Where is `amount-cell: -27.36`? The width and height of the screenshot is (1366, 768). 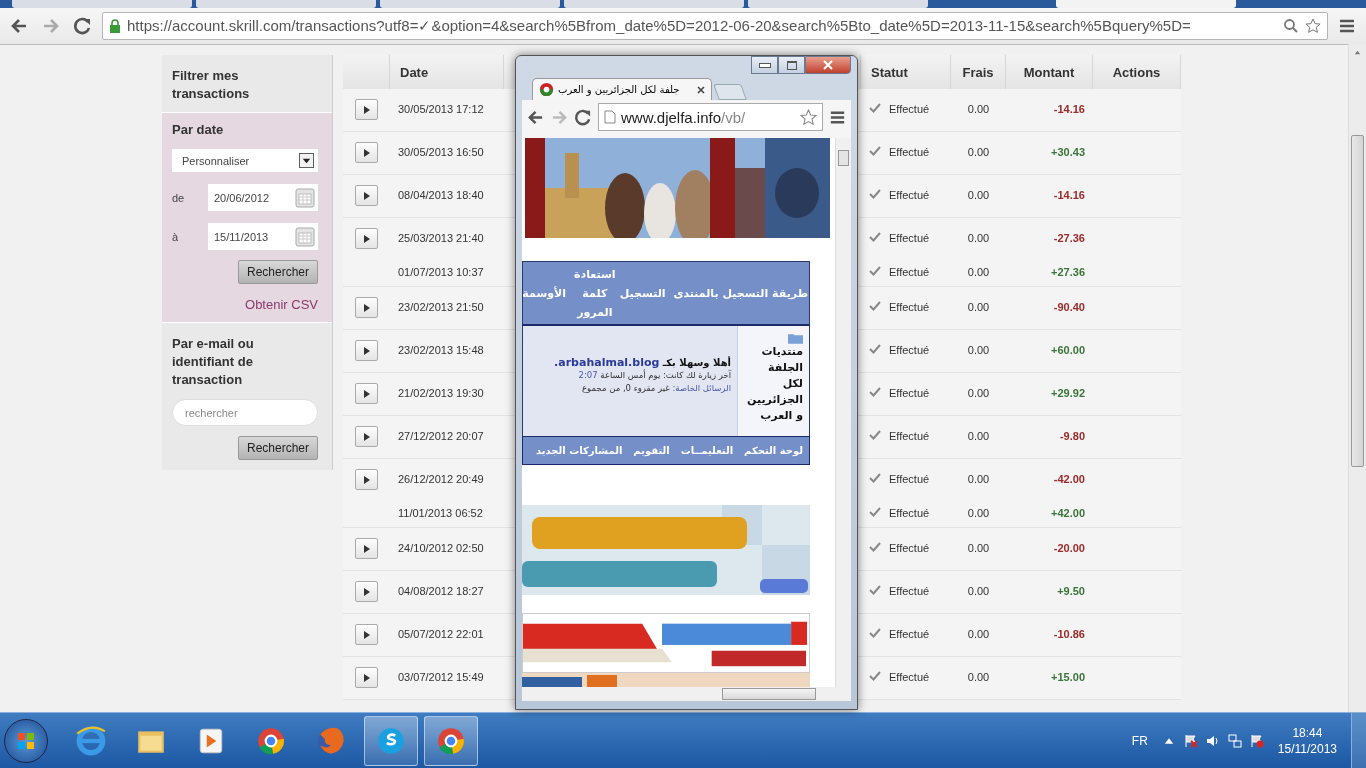 amount-cell: -27.36 is located at coordinates (1069, 238).